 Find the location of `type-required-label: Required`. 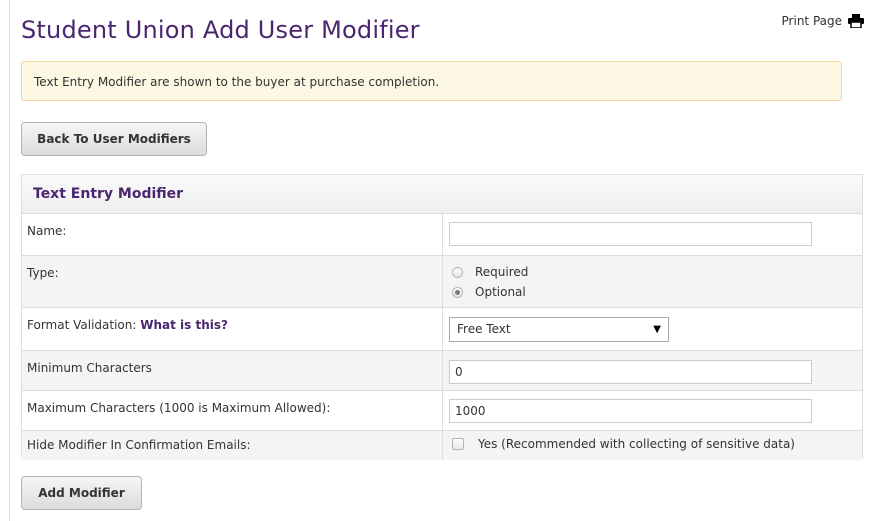

type-required-label: Required is located at coordinates (502, 272).